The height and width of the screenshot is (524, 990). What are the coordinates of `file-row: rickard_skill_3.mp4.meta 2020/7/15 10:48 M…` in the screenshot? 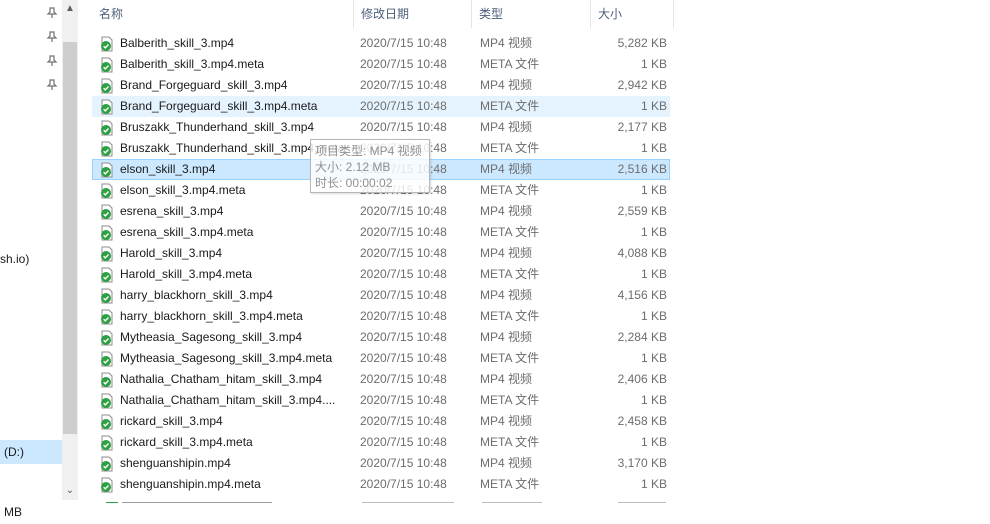 It's located at (381, 442).